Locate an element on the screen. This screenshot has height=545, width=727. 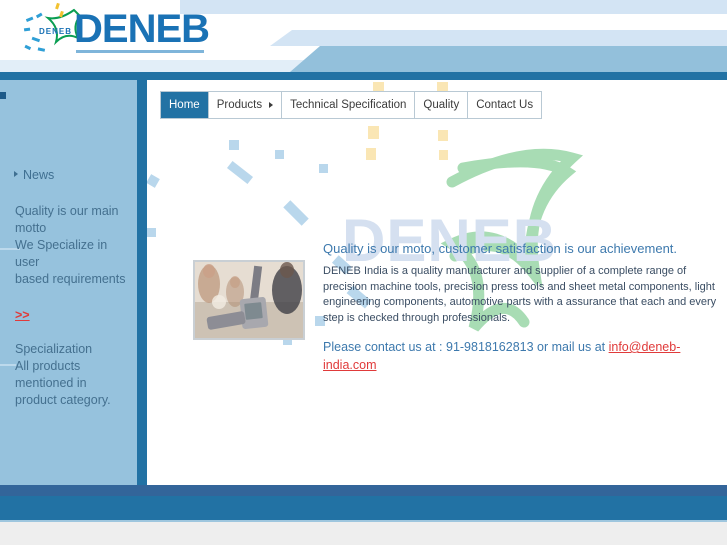
tab-label: Technical Specification is located at coordinates (348, 105).